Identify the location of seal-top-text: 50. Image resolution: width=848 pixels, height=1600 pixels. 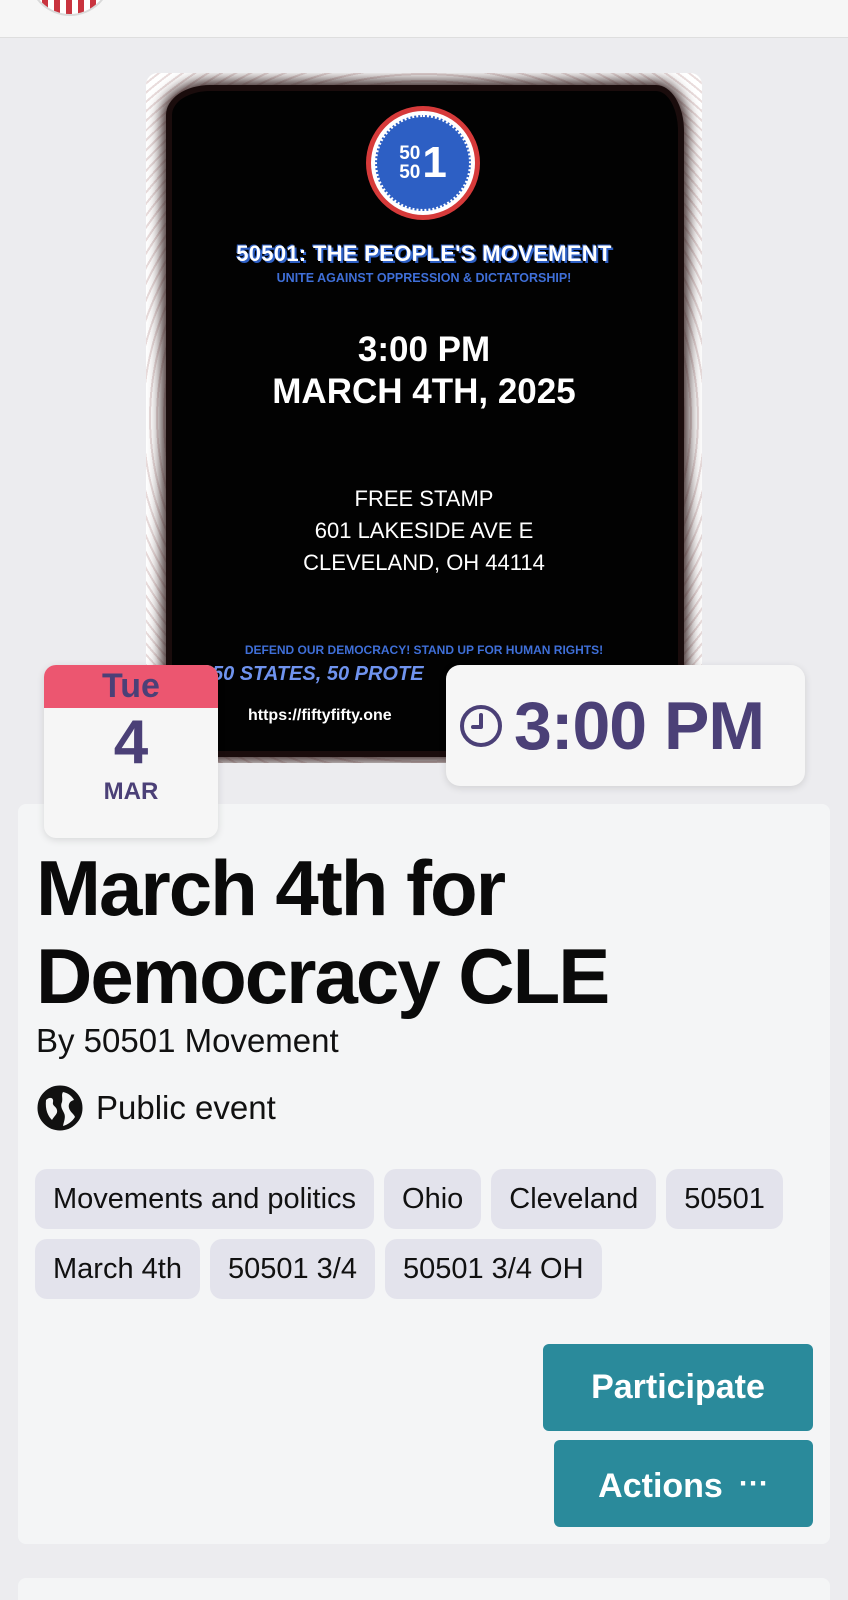
(410, 153).